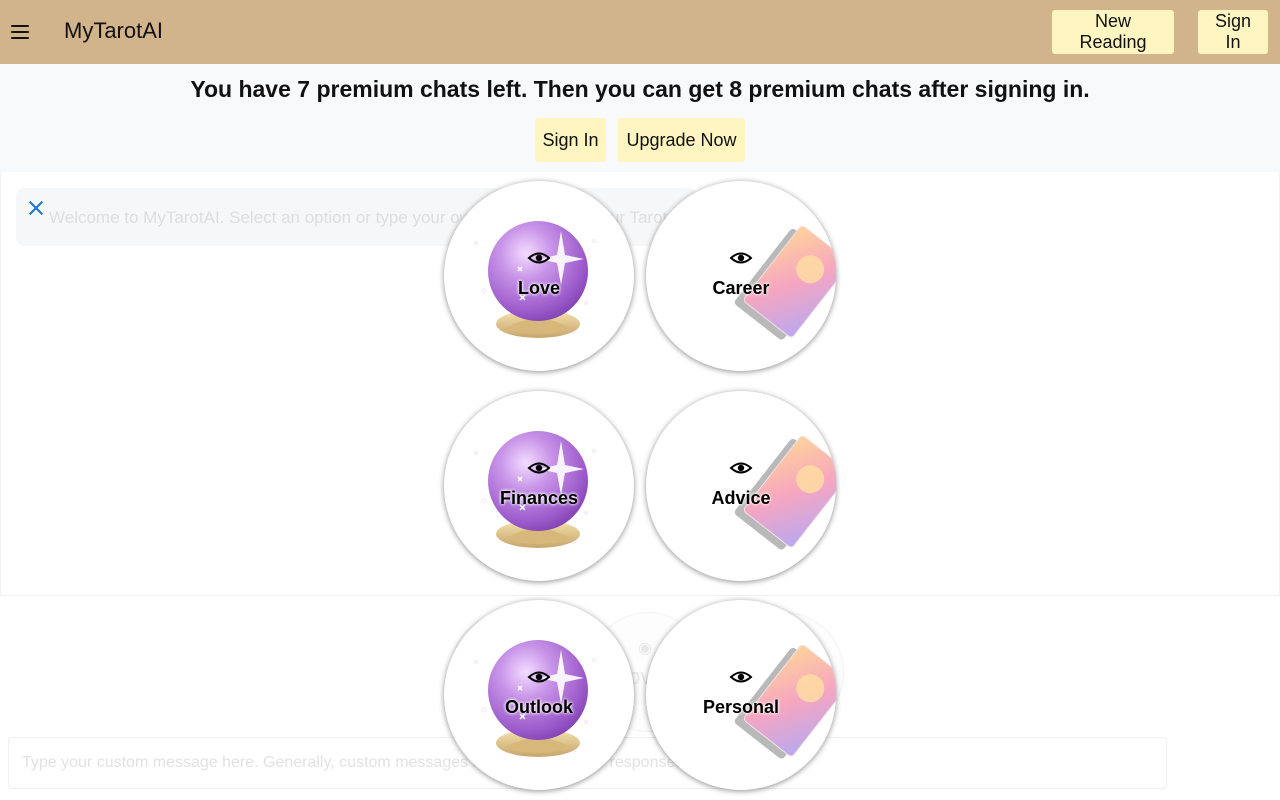 The height and width of the screenshot is (800, 1280). I want to click on option-finances: Finances, so click(539, 486).